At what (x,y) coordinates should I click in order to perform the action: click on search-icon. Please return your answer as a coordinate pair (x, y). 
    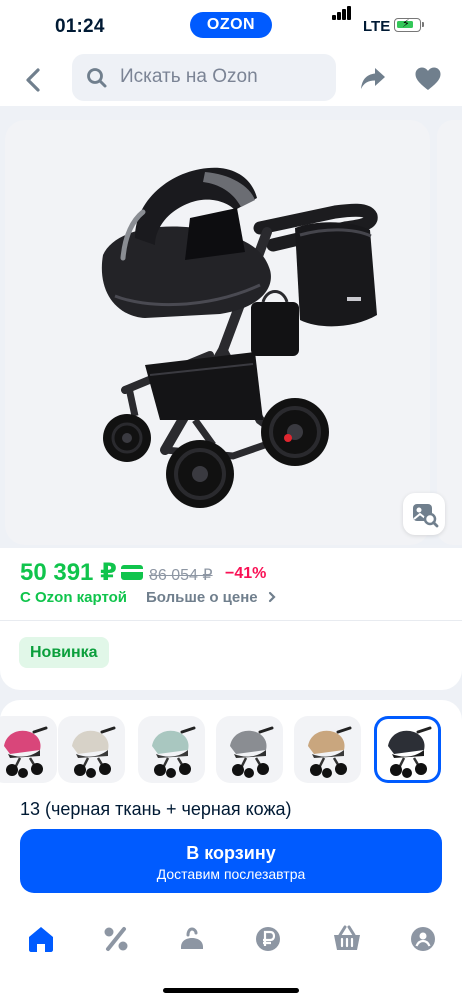
    Looking at the image, I should click on (97, 78).